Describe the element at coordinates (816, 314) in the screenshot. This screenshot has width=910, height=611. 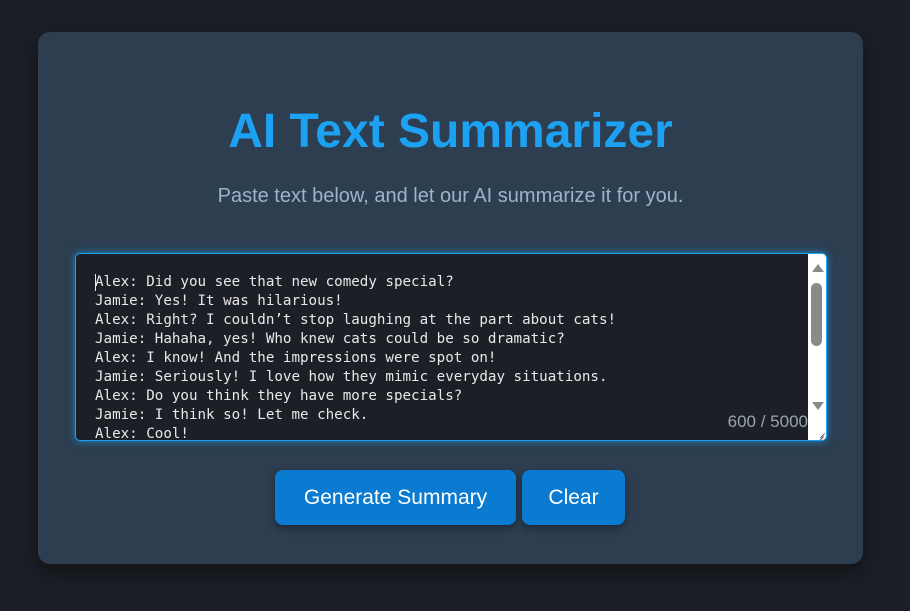
I see `scrollbar-thumb` at that location.